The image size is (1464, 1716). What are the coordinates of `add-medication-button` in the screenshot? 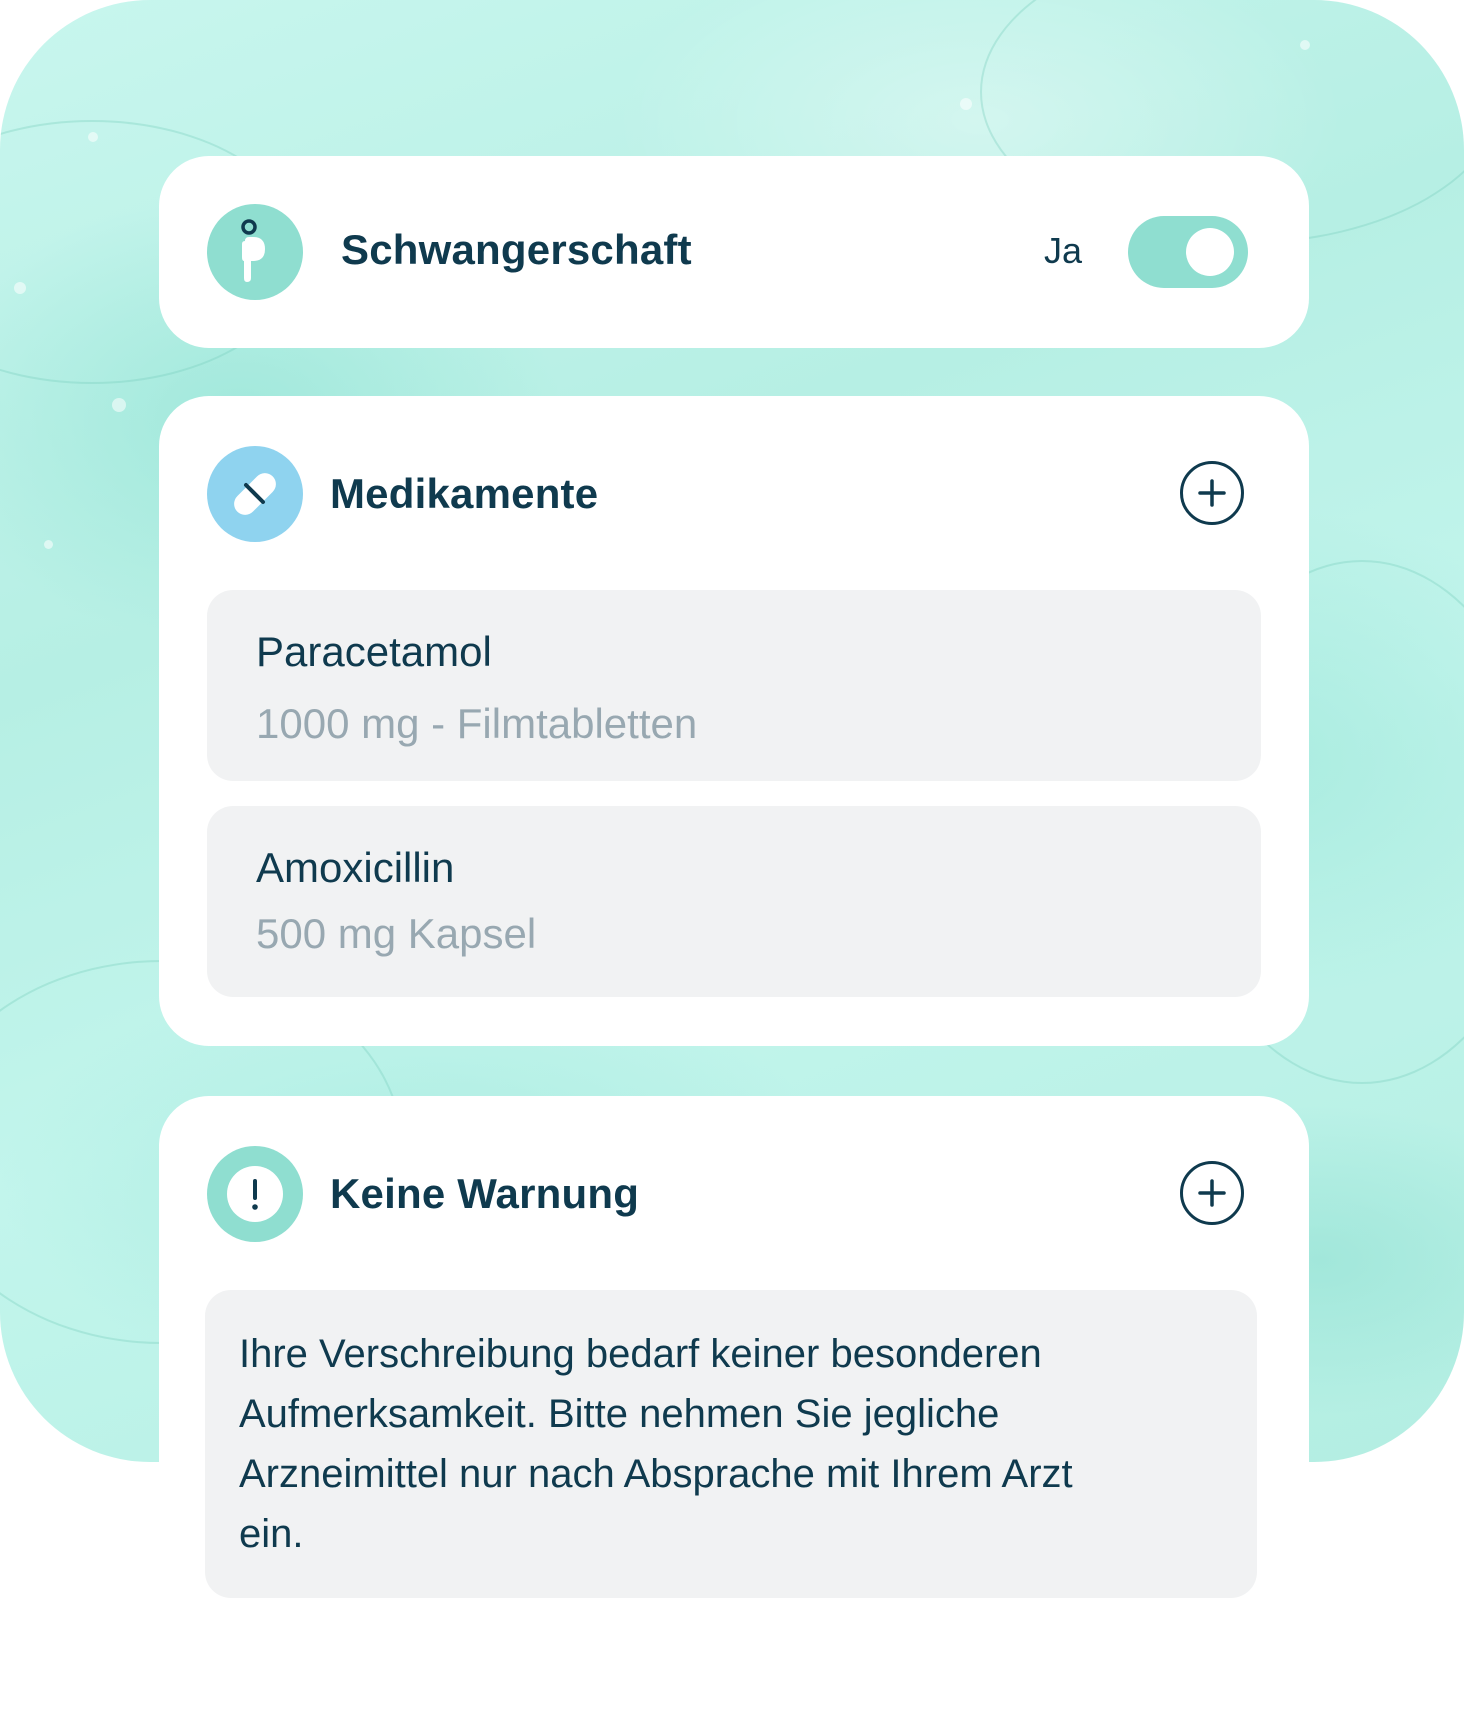 It's located at (1212, 493).